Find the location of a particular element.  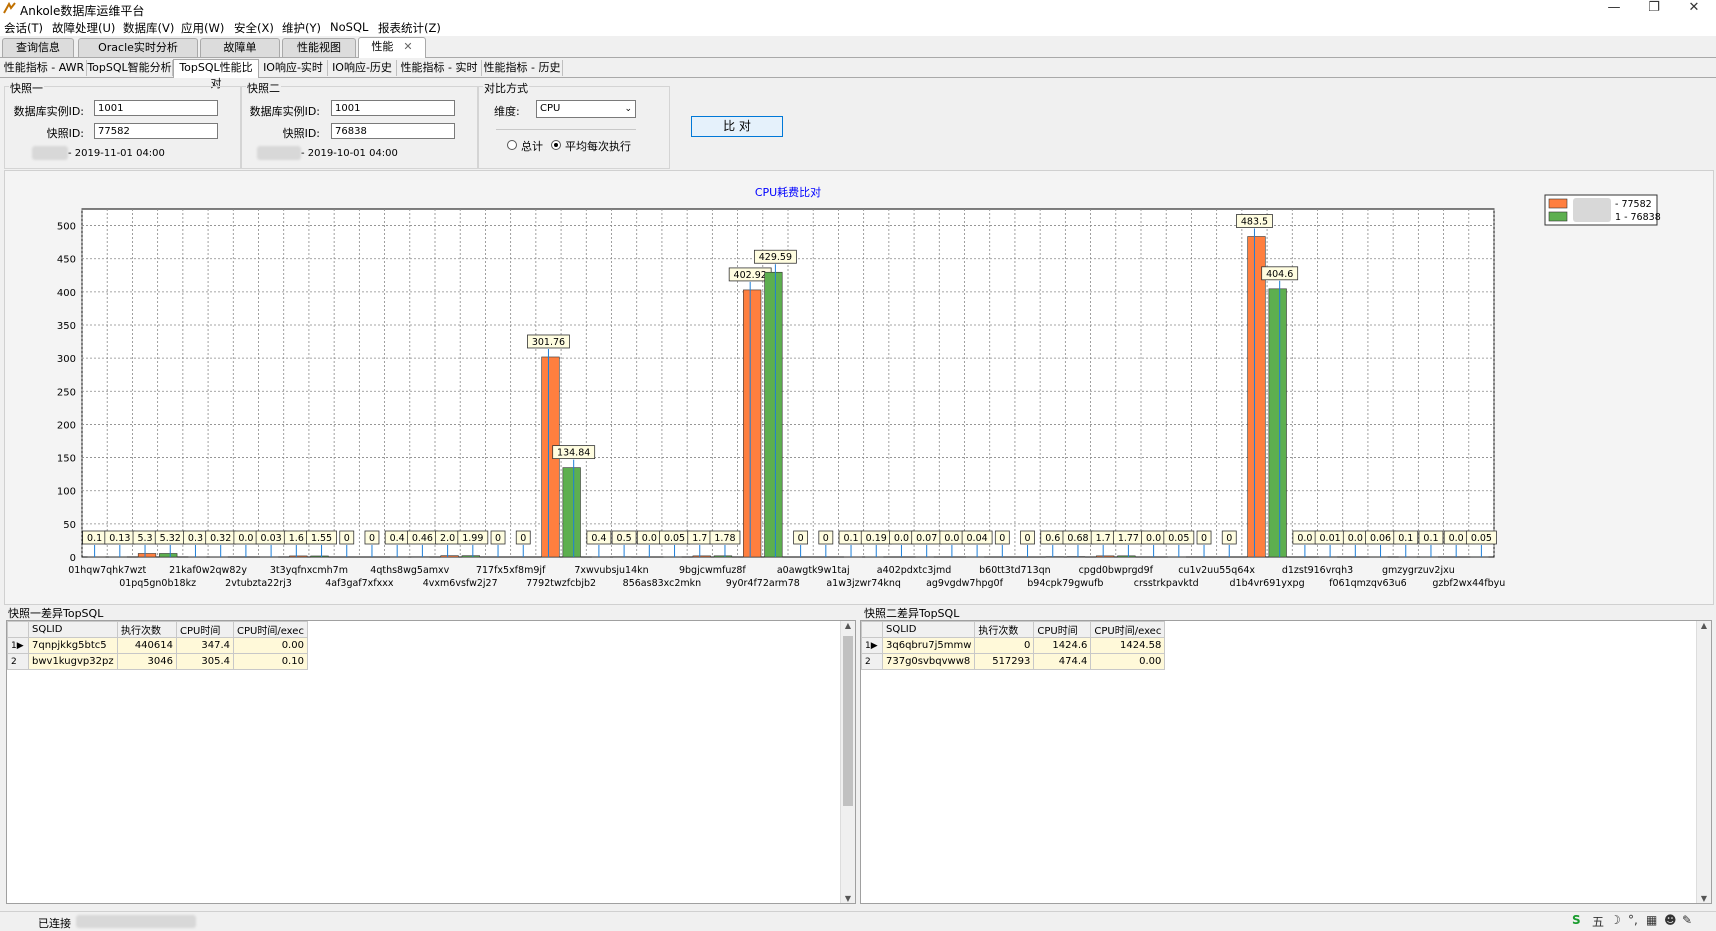

ime-user-icon: ☻ is located at coordinates (1670, 920).